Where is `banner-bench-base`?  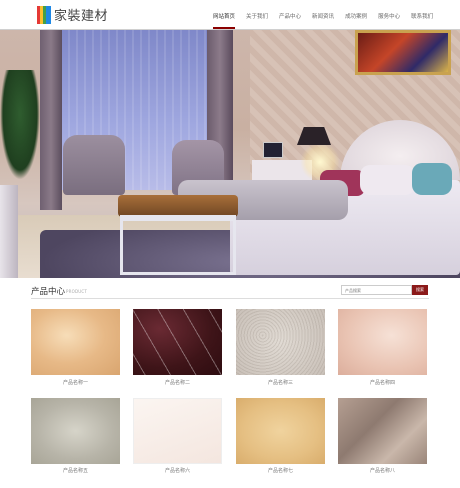 banner-bench-base is located at coordinates (178, 245).